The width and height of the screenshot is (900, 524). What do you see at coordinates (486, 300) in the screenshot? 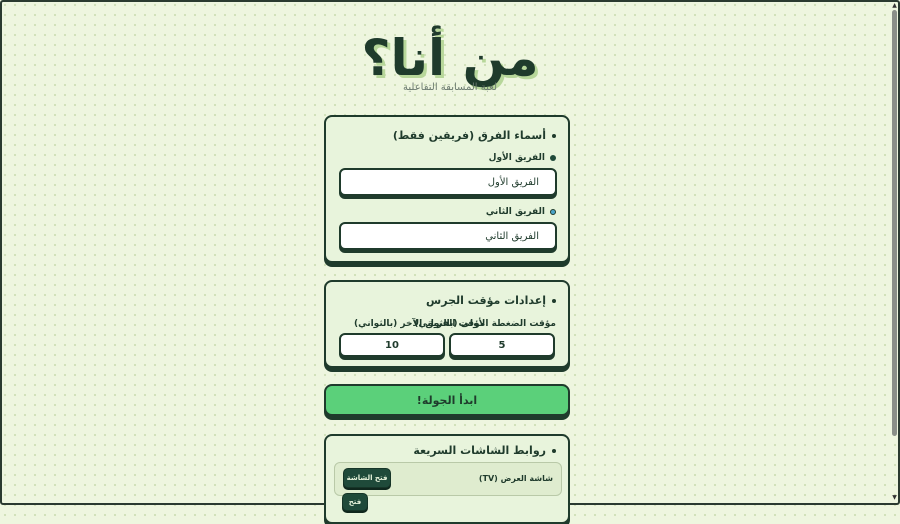
I see `timer-heading-text: إعدادات مؤقت الجرس` at bounding box center [486, 300].